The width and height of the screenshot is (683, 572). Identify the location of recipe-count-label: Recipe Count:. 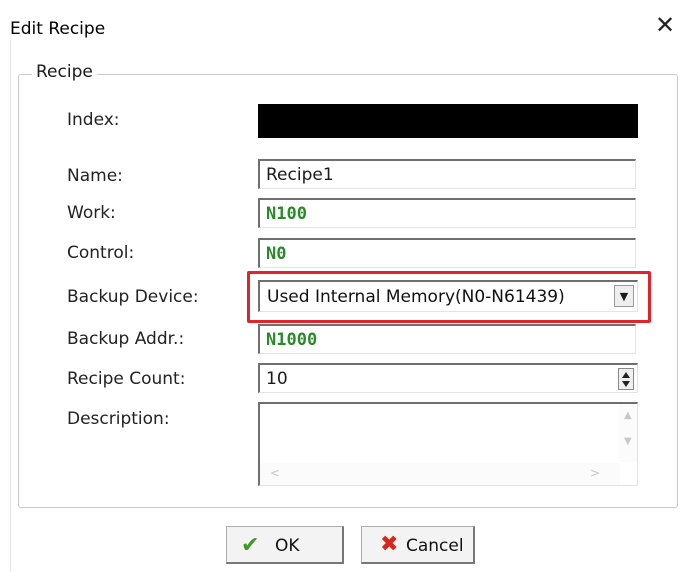
(126, 379).